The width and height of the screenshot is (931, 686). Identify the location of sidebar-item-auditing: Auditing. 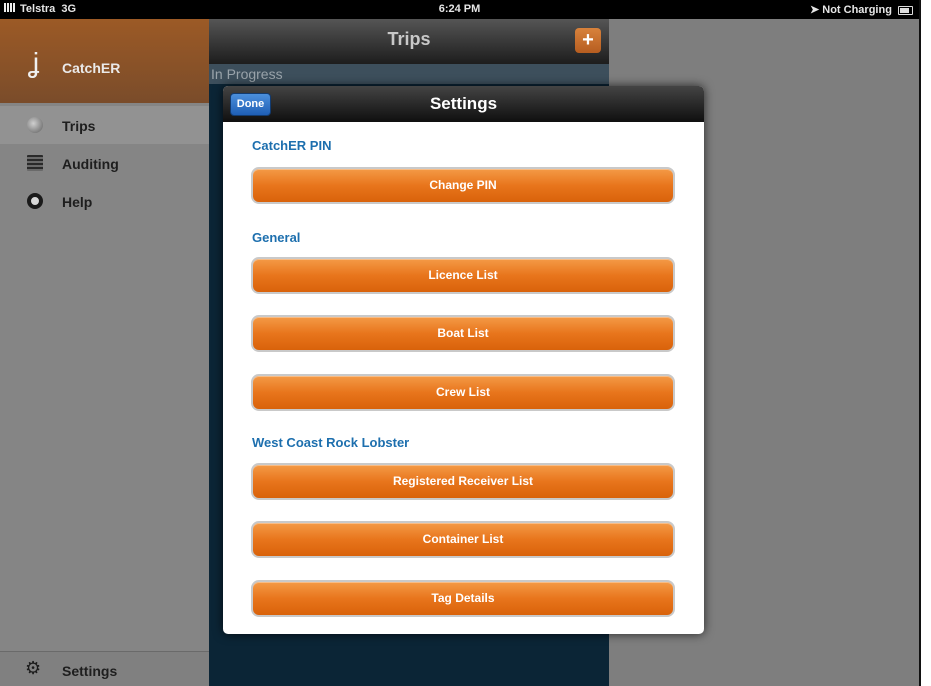
(104, 163).